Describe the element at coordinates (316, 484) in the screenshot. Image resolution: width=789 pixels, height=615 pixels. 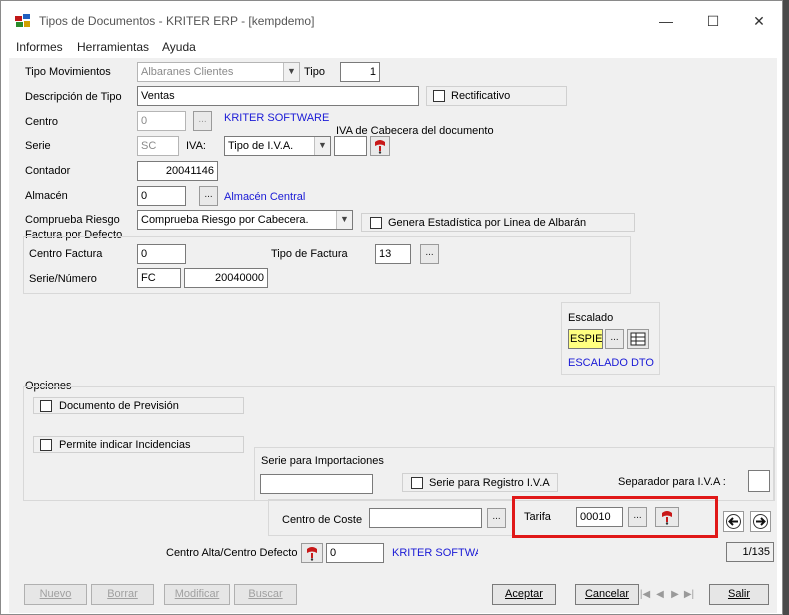
I see `serie-importaciones-input` at that location.